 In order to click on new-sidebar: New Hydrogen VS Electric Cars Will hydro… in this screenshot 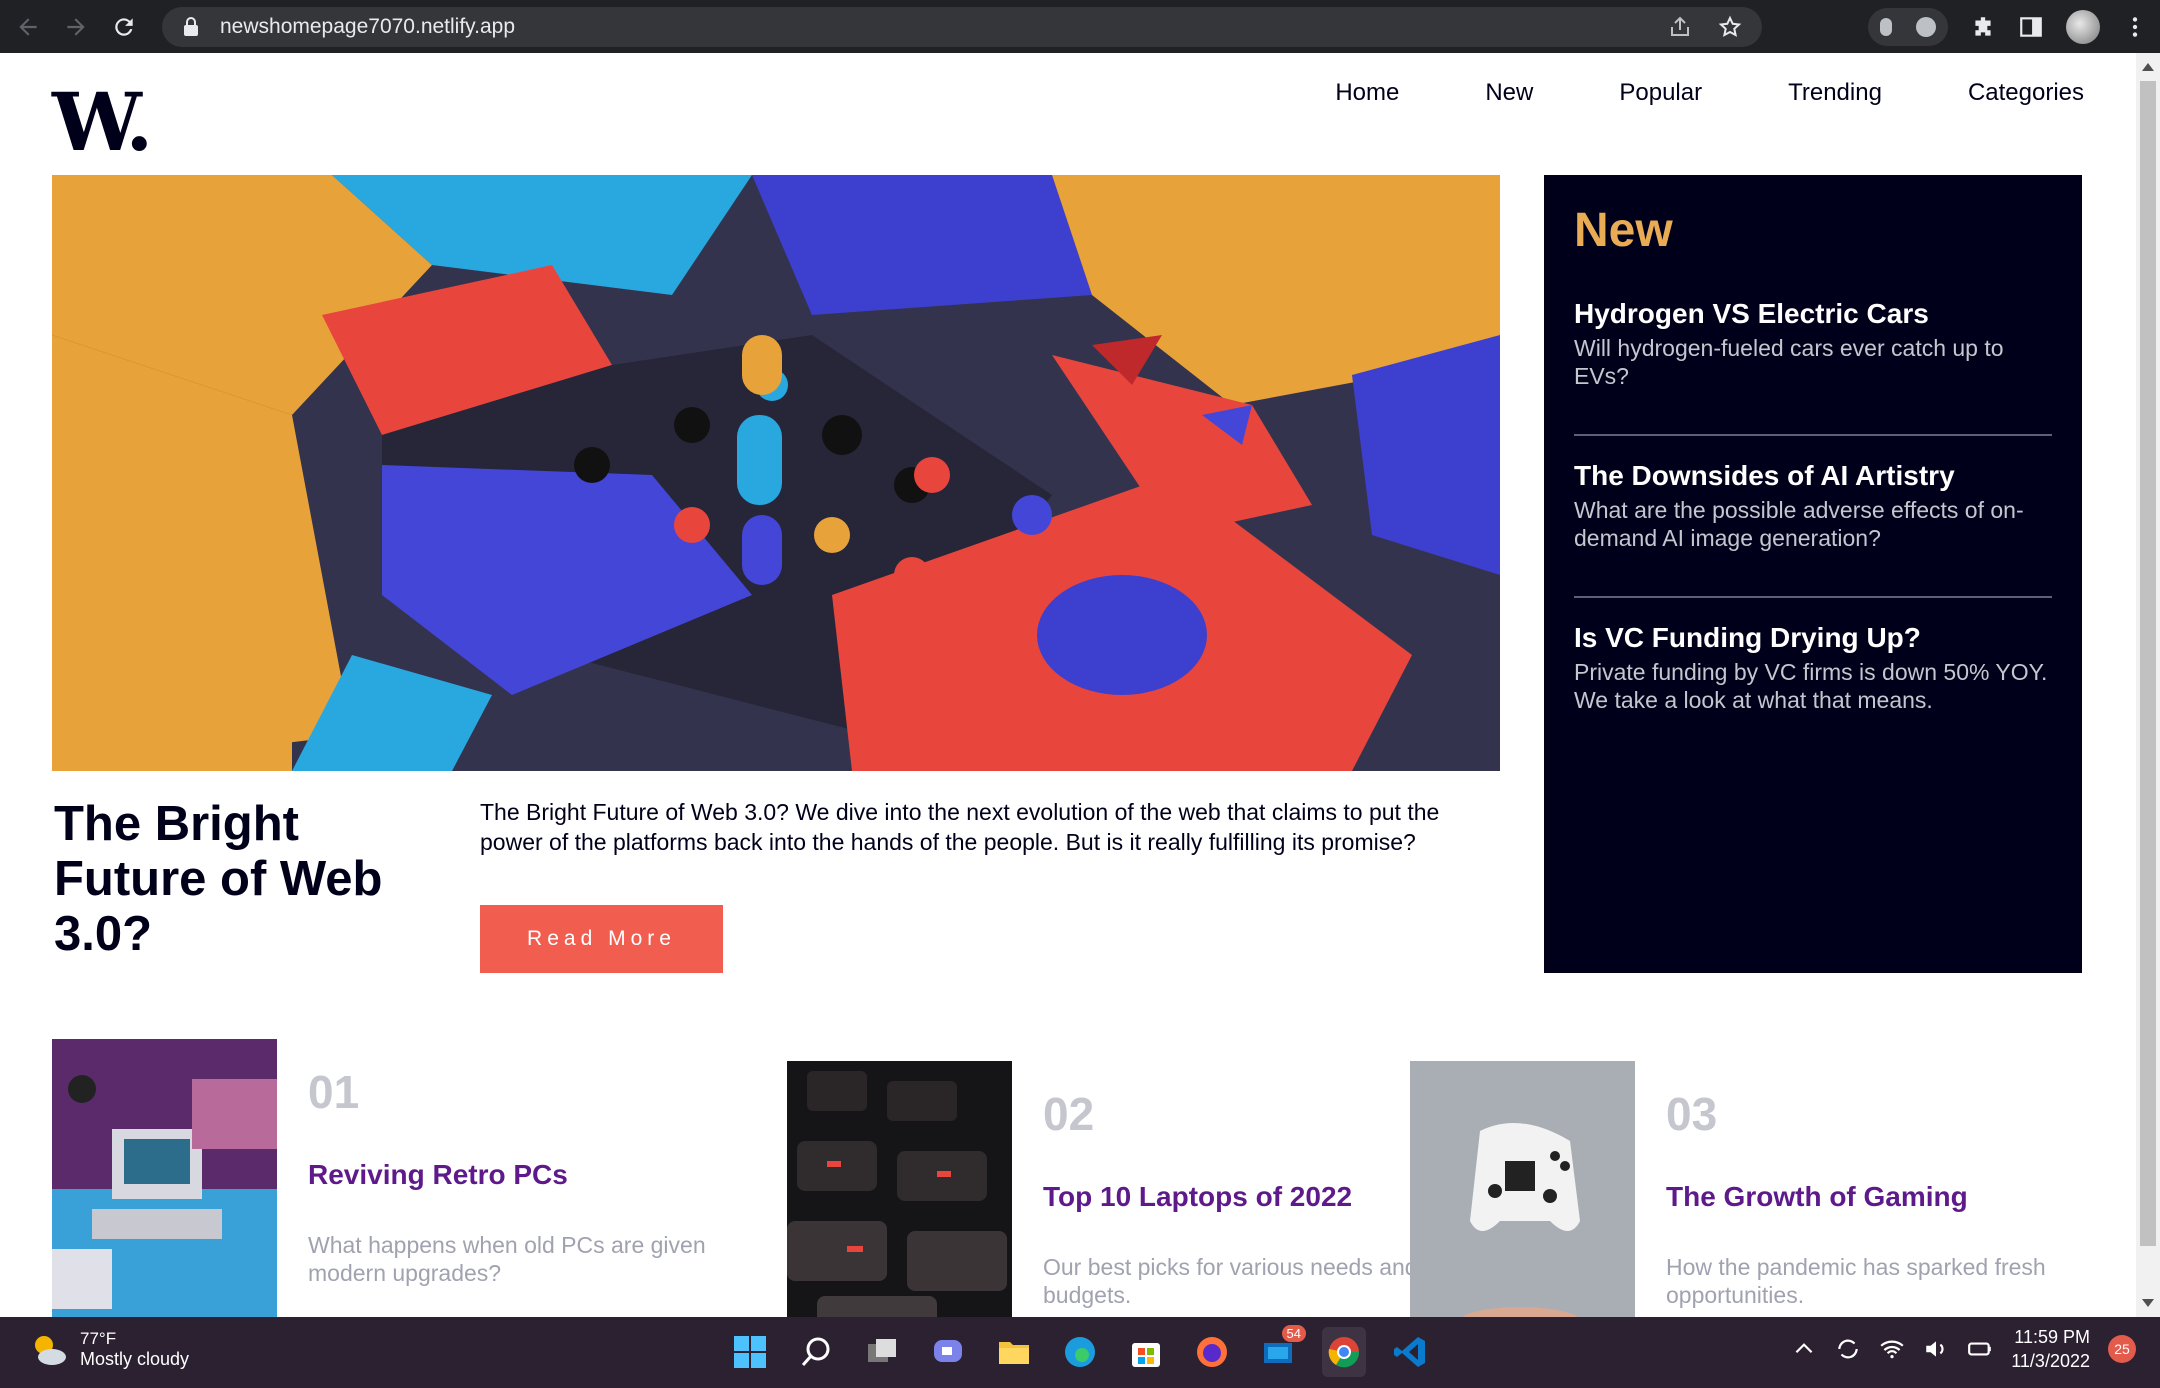, I will do `click(1813, 574)`.